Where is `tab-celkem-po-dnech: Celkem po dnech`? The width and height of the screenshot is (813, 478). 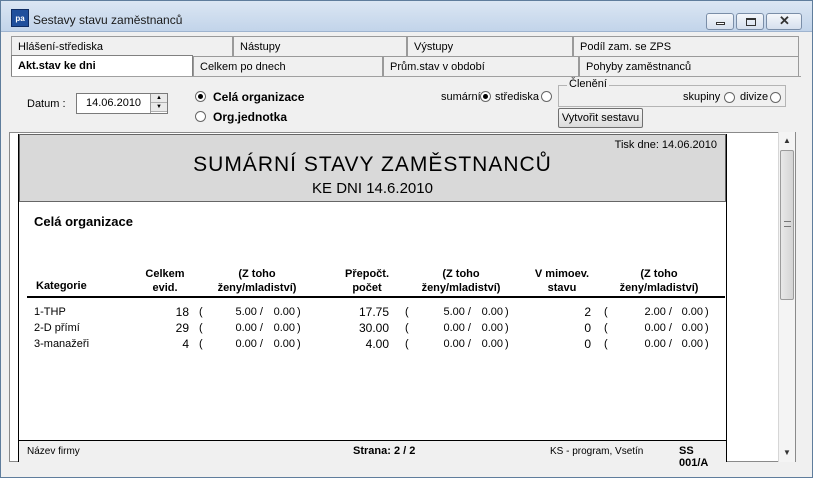 tab-celkem-po-dnech: Celkem po dnech is located at coordinates (288, 66).